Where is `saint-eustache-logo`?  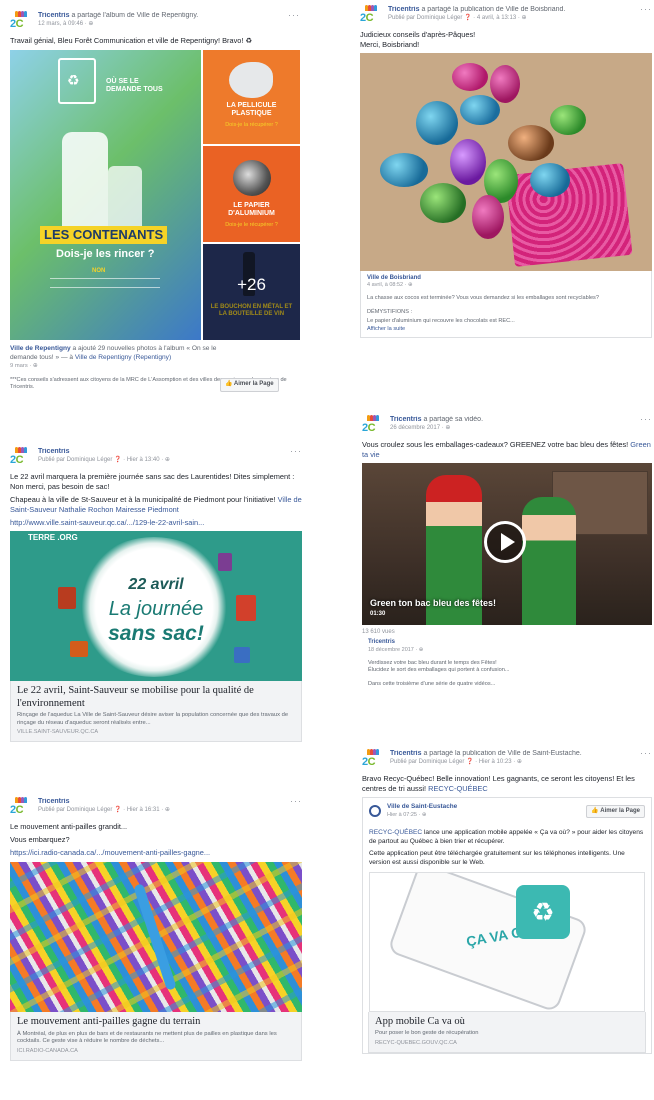
saint-eustache-logo is located at coordinates (375, 810).